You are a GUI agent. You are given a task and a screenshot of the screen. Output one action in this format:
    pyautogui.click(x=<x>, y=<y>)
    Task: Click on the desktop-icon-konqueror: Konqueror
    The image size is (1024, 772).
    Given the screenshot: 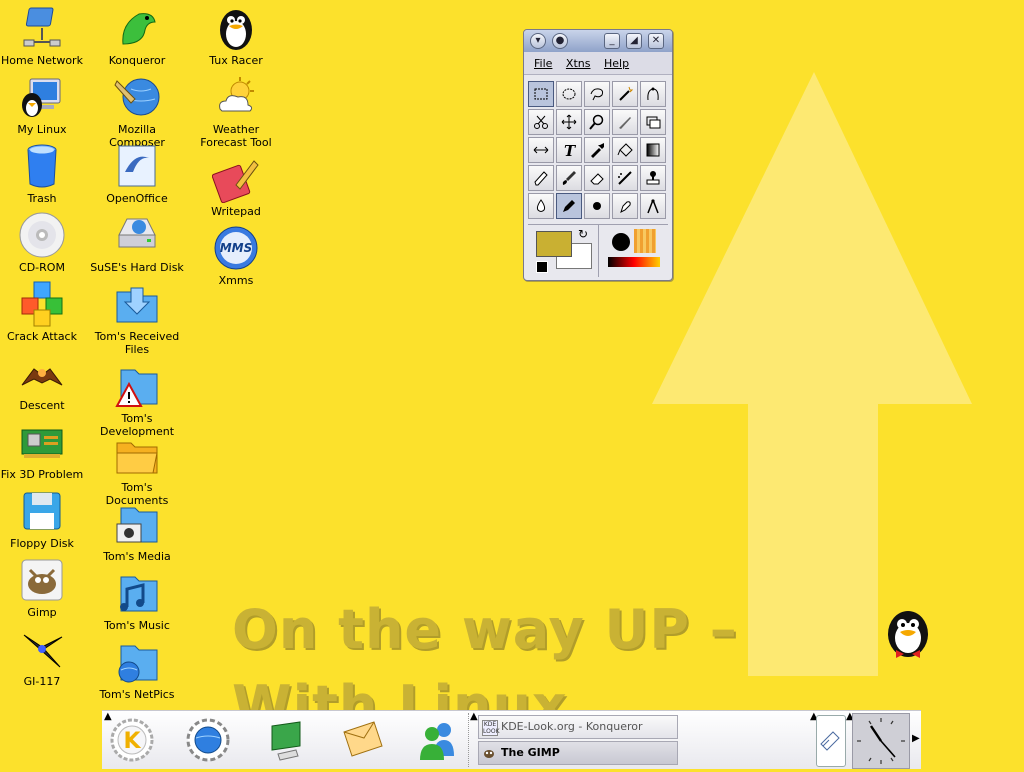 What is the action you would take?
    pyautogui.click(x=137, y=35)
    